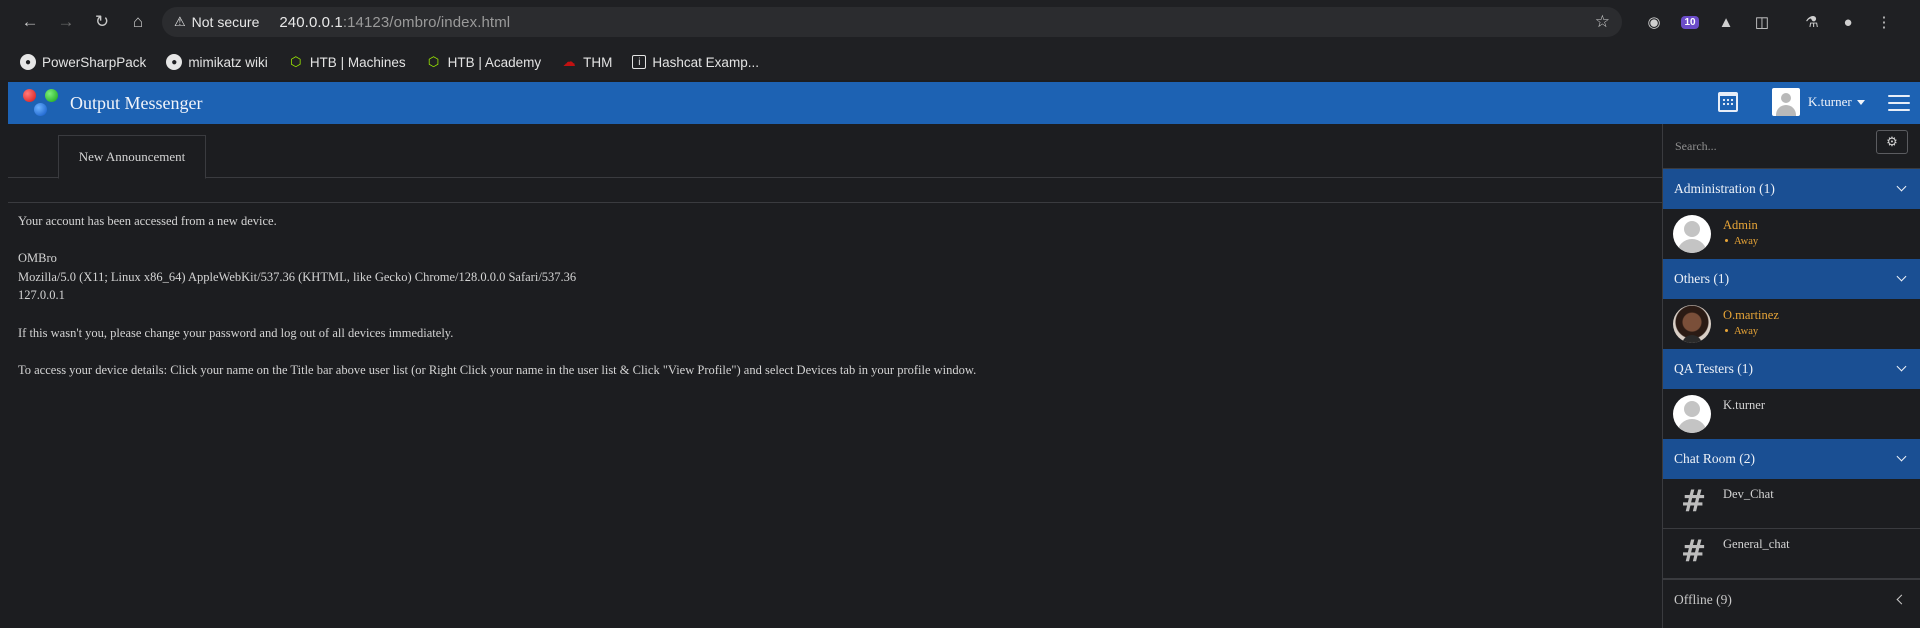  I want to click on extensions-area: ◉ 10 ▲ ◫ ⚗ ● ⋮, so click(1773, 22).